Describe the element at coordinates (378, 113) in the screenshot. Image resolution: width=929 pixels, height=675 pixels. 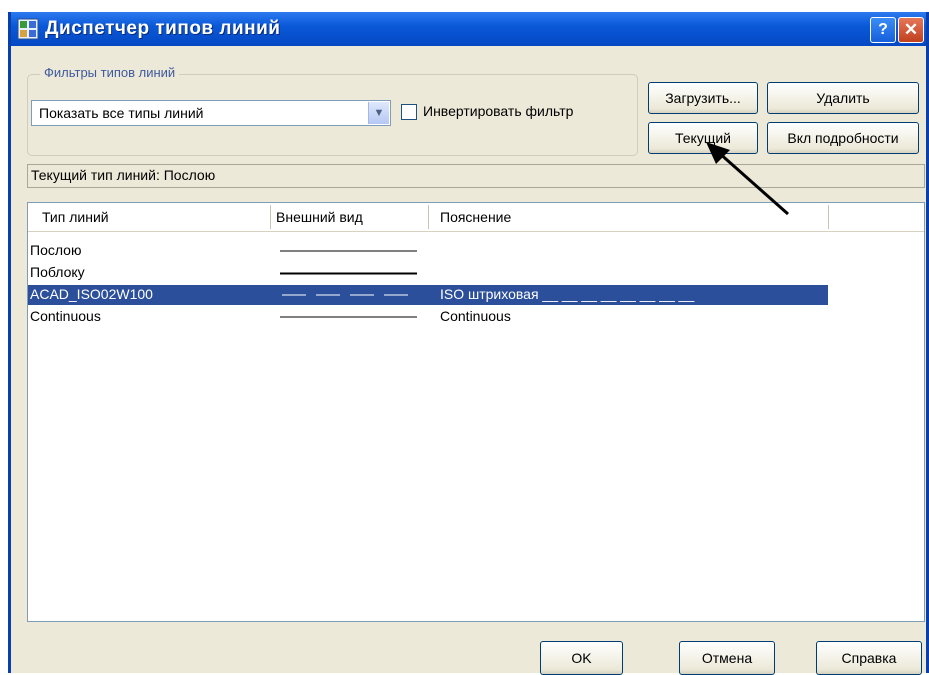
I see `chevron-down-icon: ▼` at that location.